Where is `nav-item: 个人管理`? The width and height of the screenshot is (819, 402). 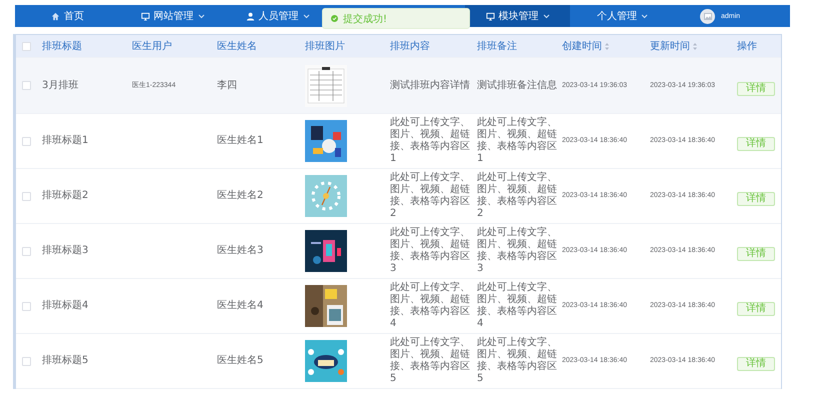
nav-item: 个人管理 is located at coordinates (622, 16).